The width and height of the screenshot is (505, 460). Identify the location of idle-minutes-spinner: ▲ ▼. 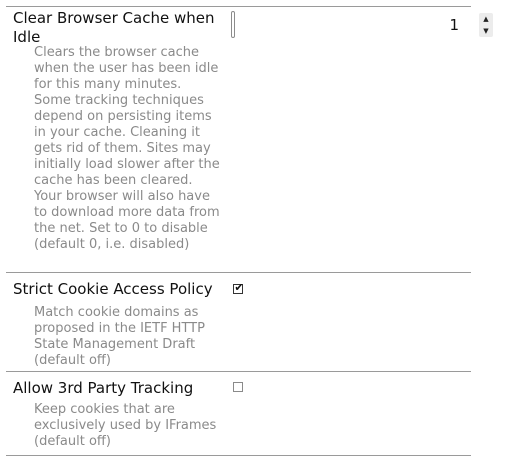
(366, 24).